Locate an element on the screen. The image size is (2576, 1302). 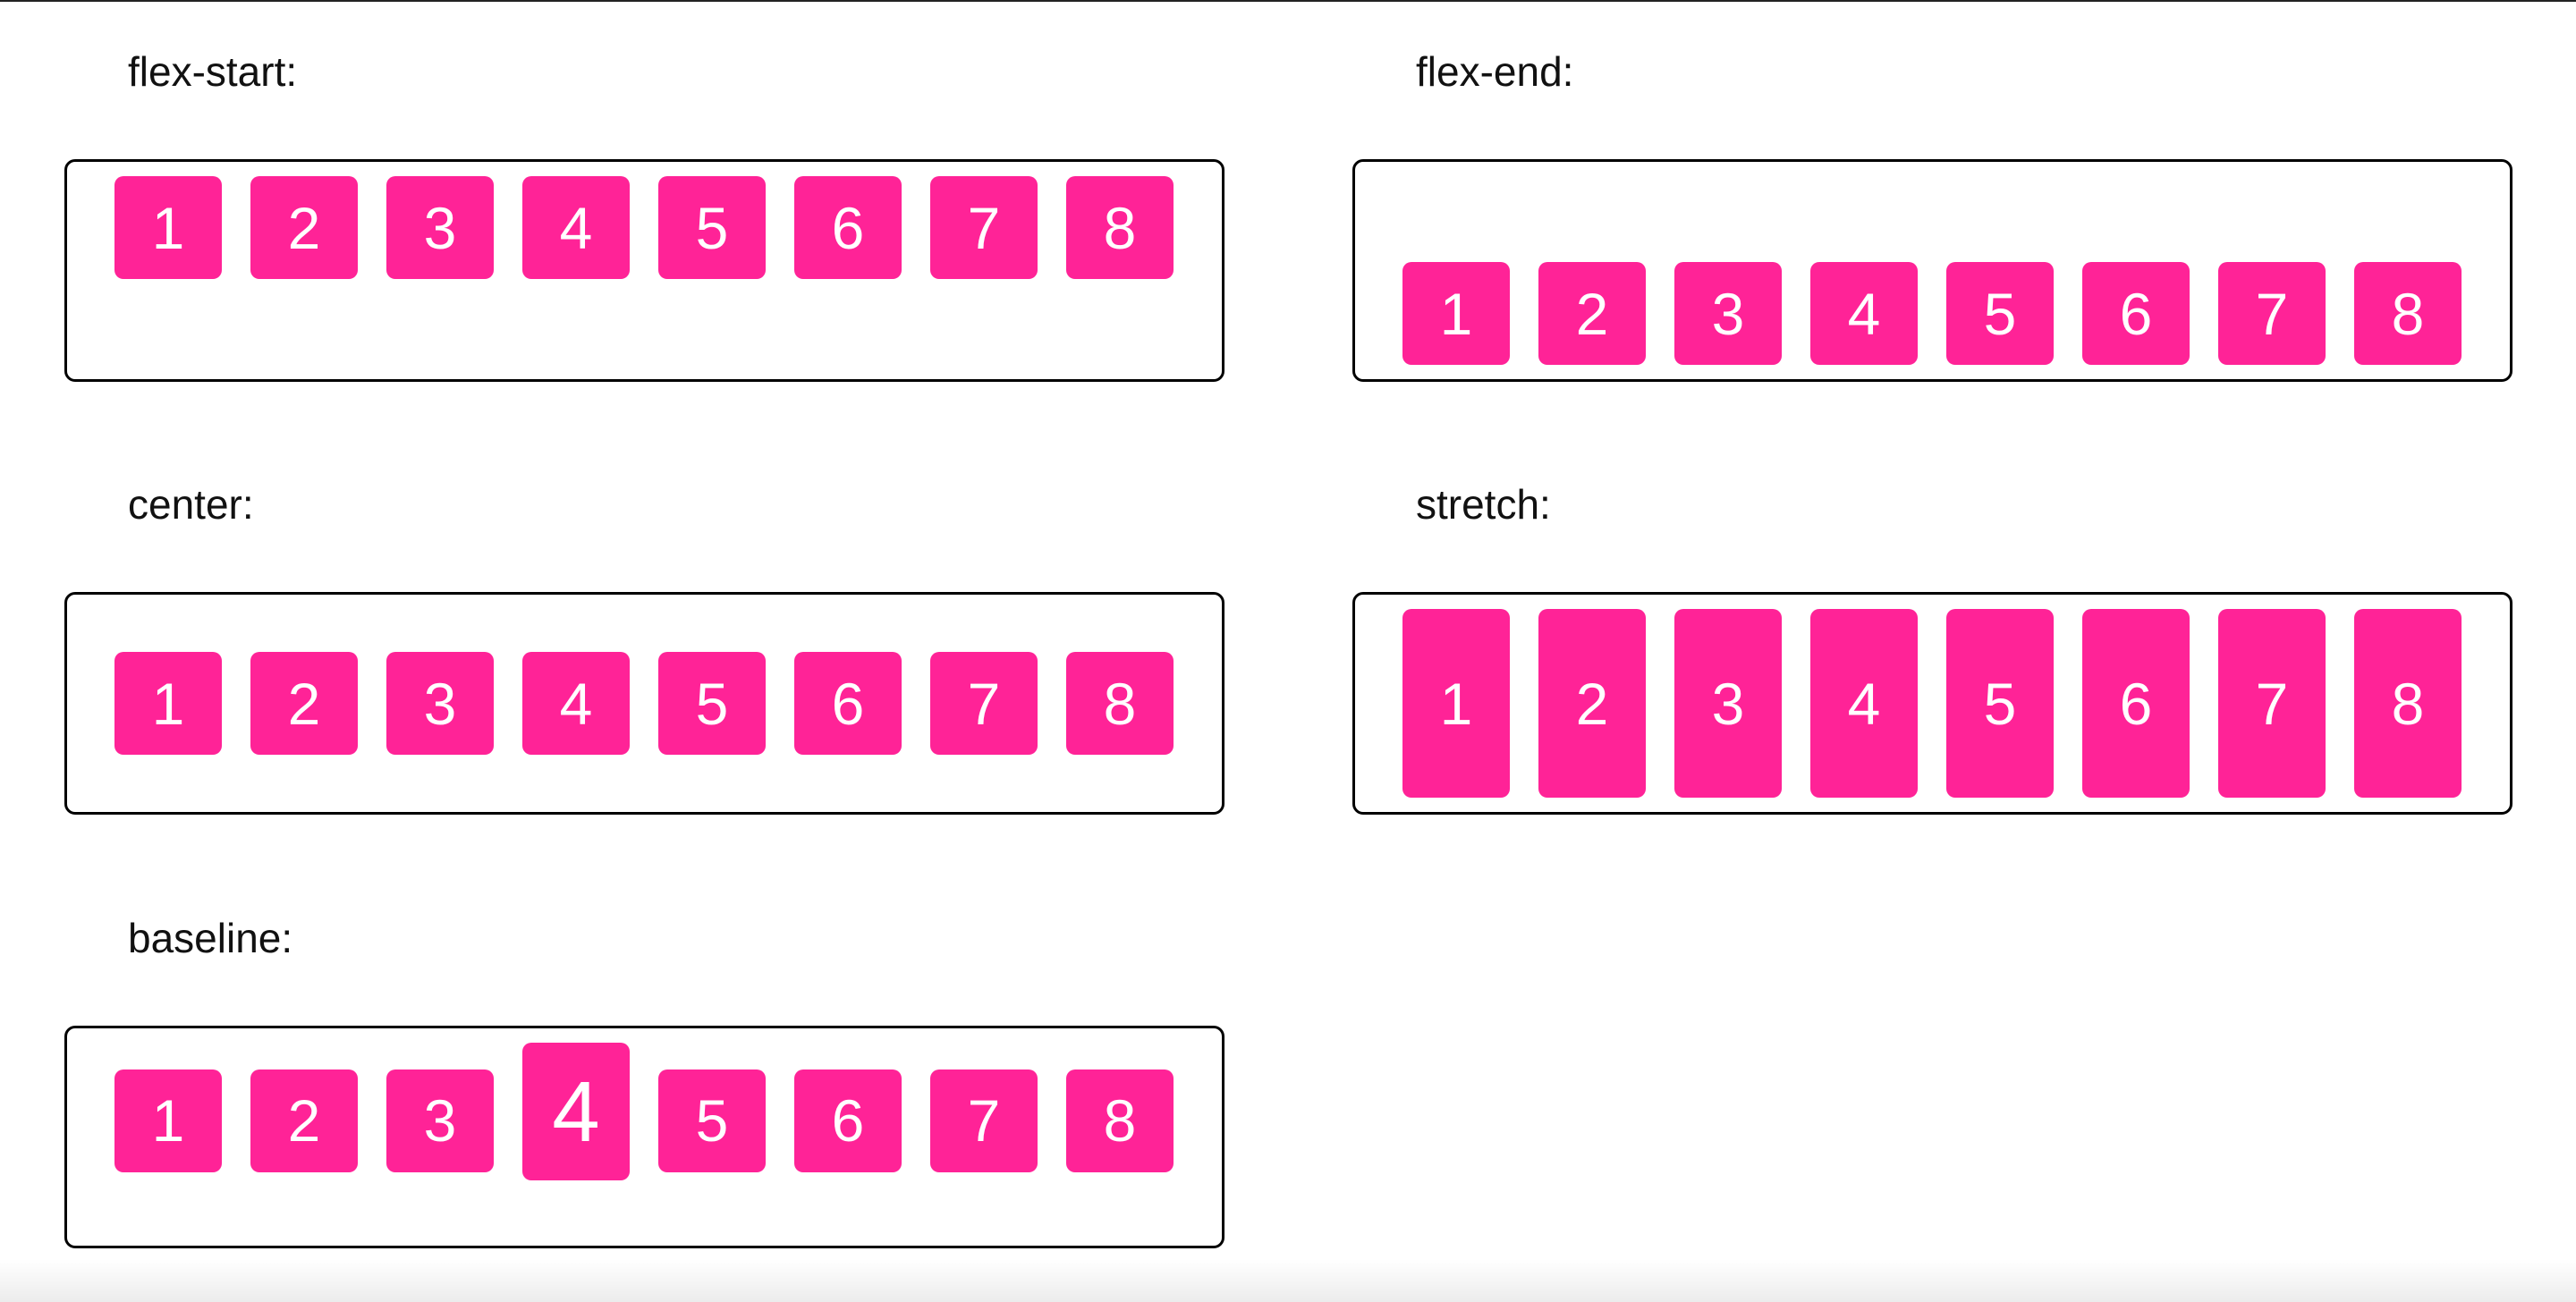
panel-title: flex-end: is located at coordinates (1495, 71).